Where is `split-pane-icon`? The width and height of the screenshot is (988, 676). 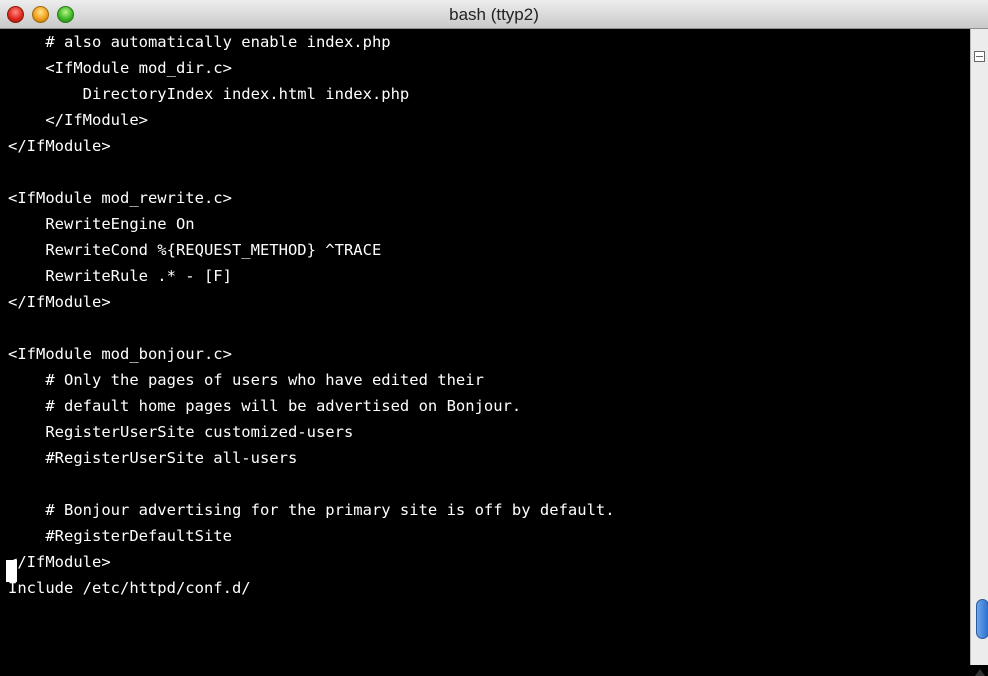 split-pane-icon is located at coordinates (979, 56).